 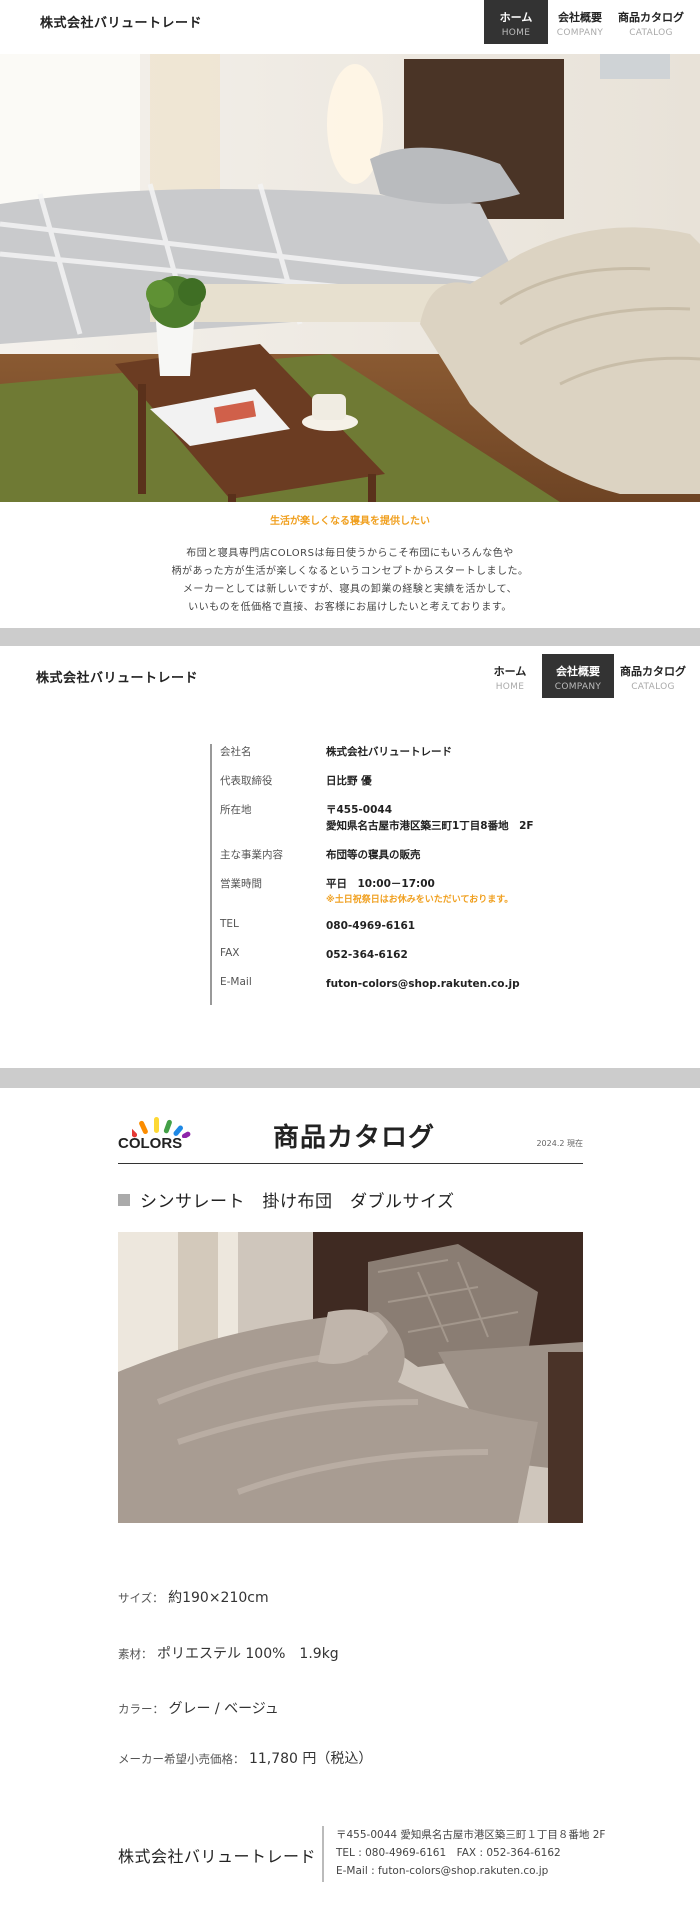 I want to click on intro-tagline: 生活が楽しくなる寝具を提供したい, so click(x=350, y=521).